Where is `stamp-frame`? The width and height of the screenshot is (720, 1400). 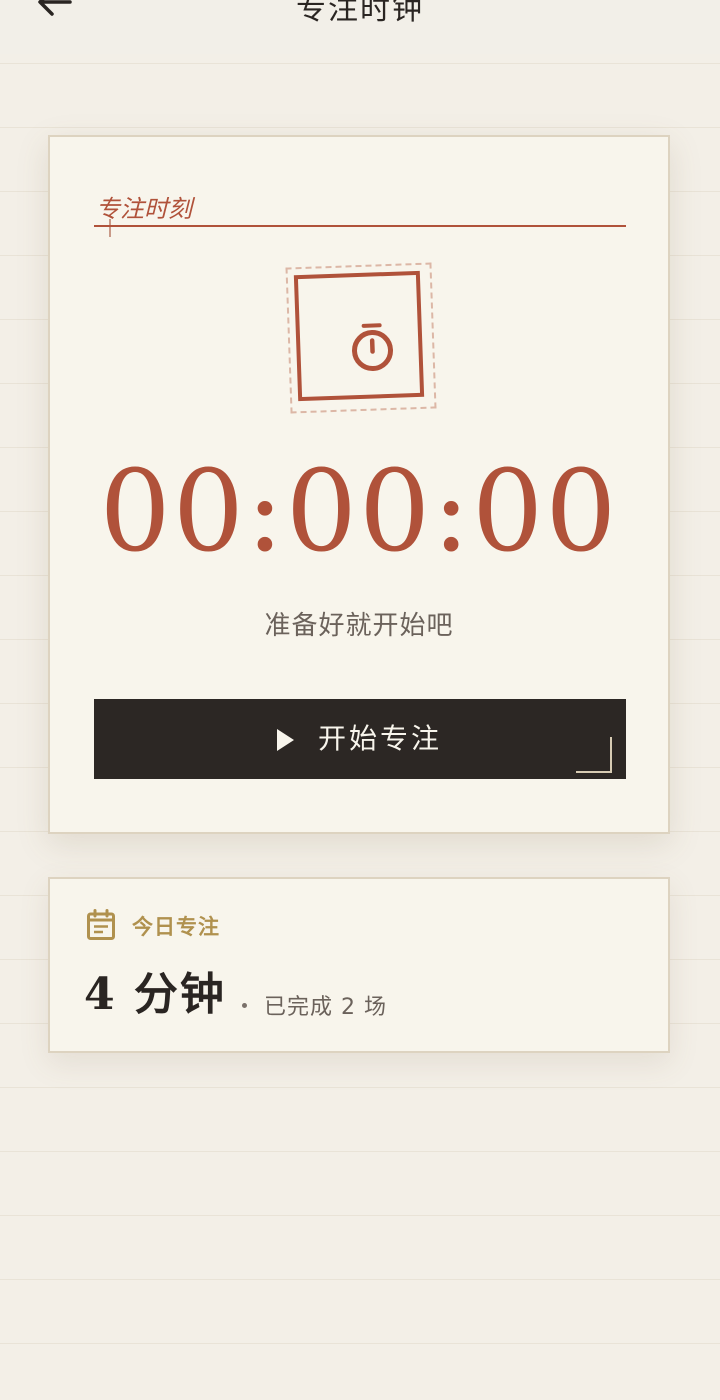 stamp-frame is located at coordinates (359, 336).